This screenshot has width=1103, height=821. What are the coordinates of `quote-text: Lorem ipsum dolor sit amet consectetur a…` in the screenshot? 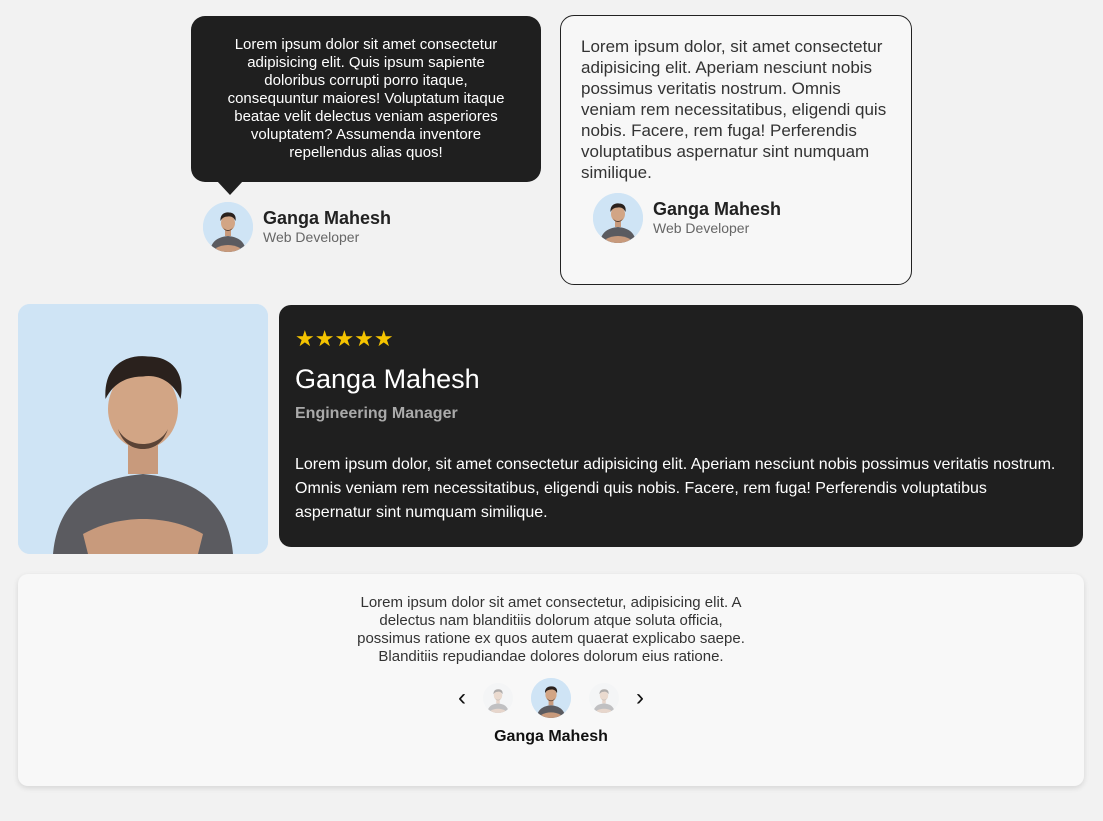 It's located at (366, 98).